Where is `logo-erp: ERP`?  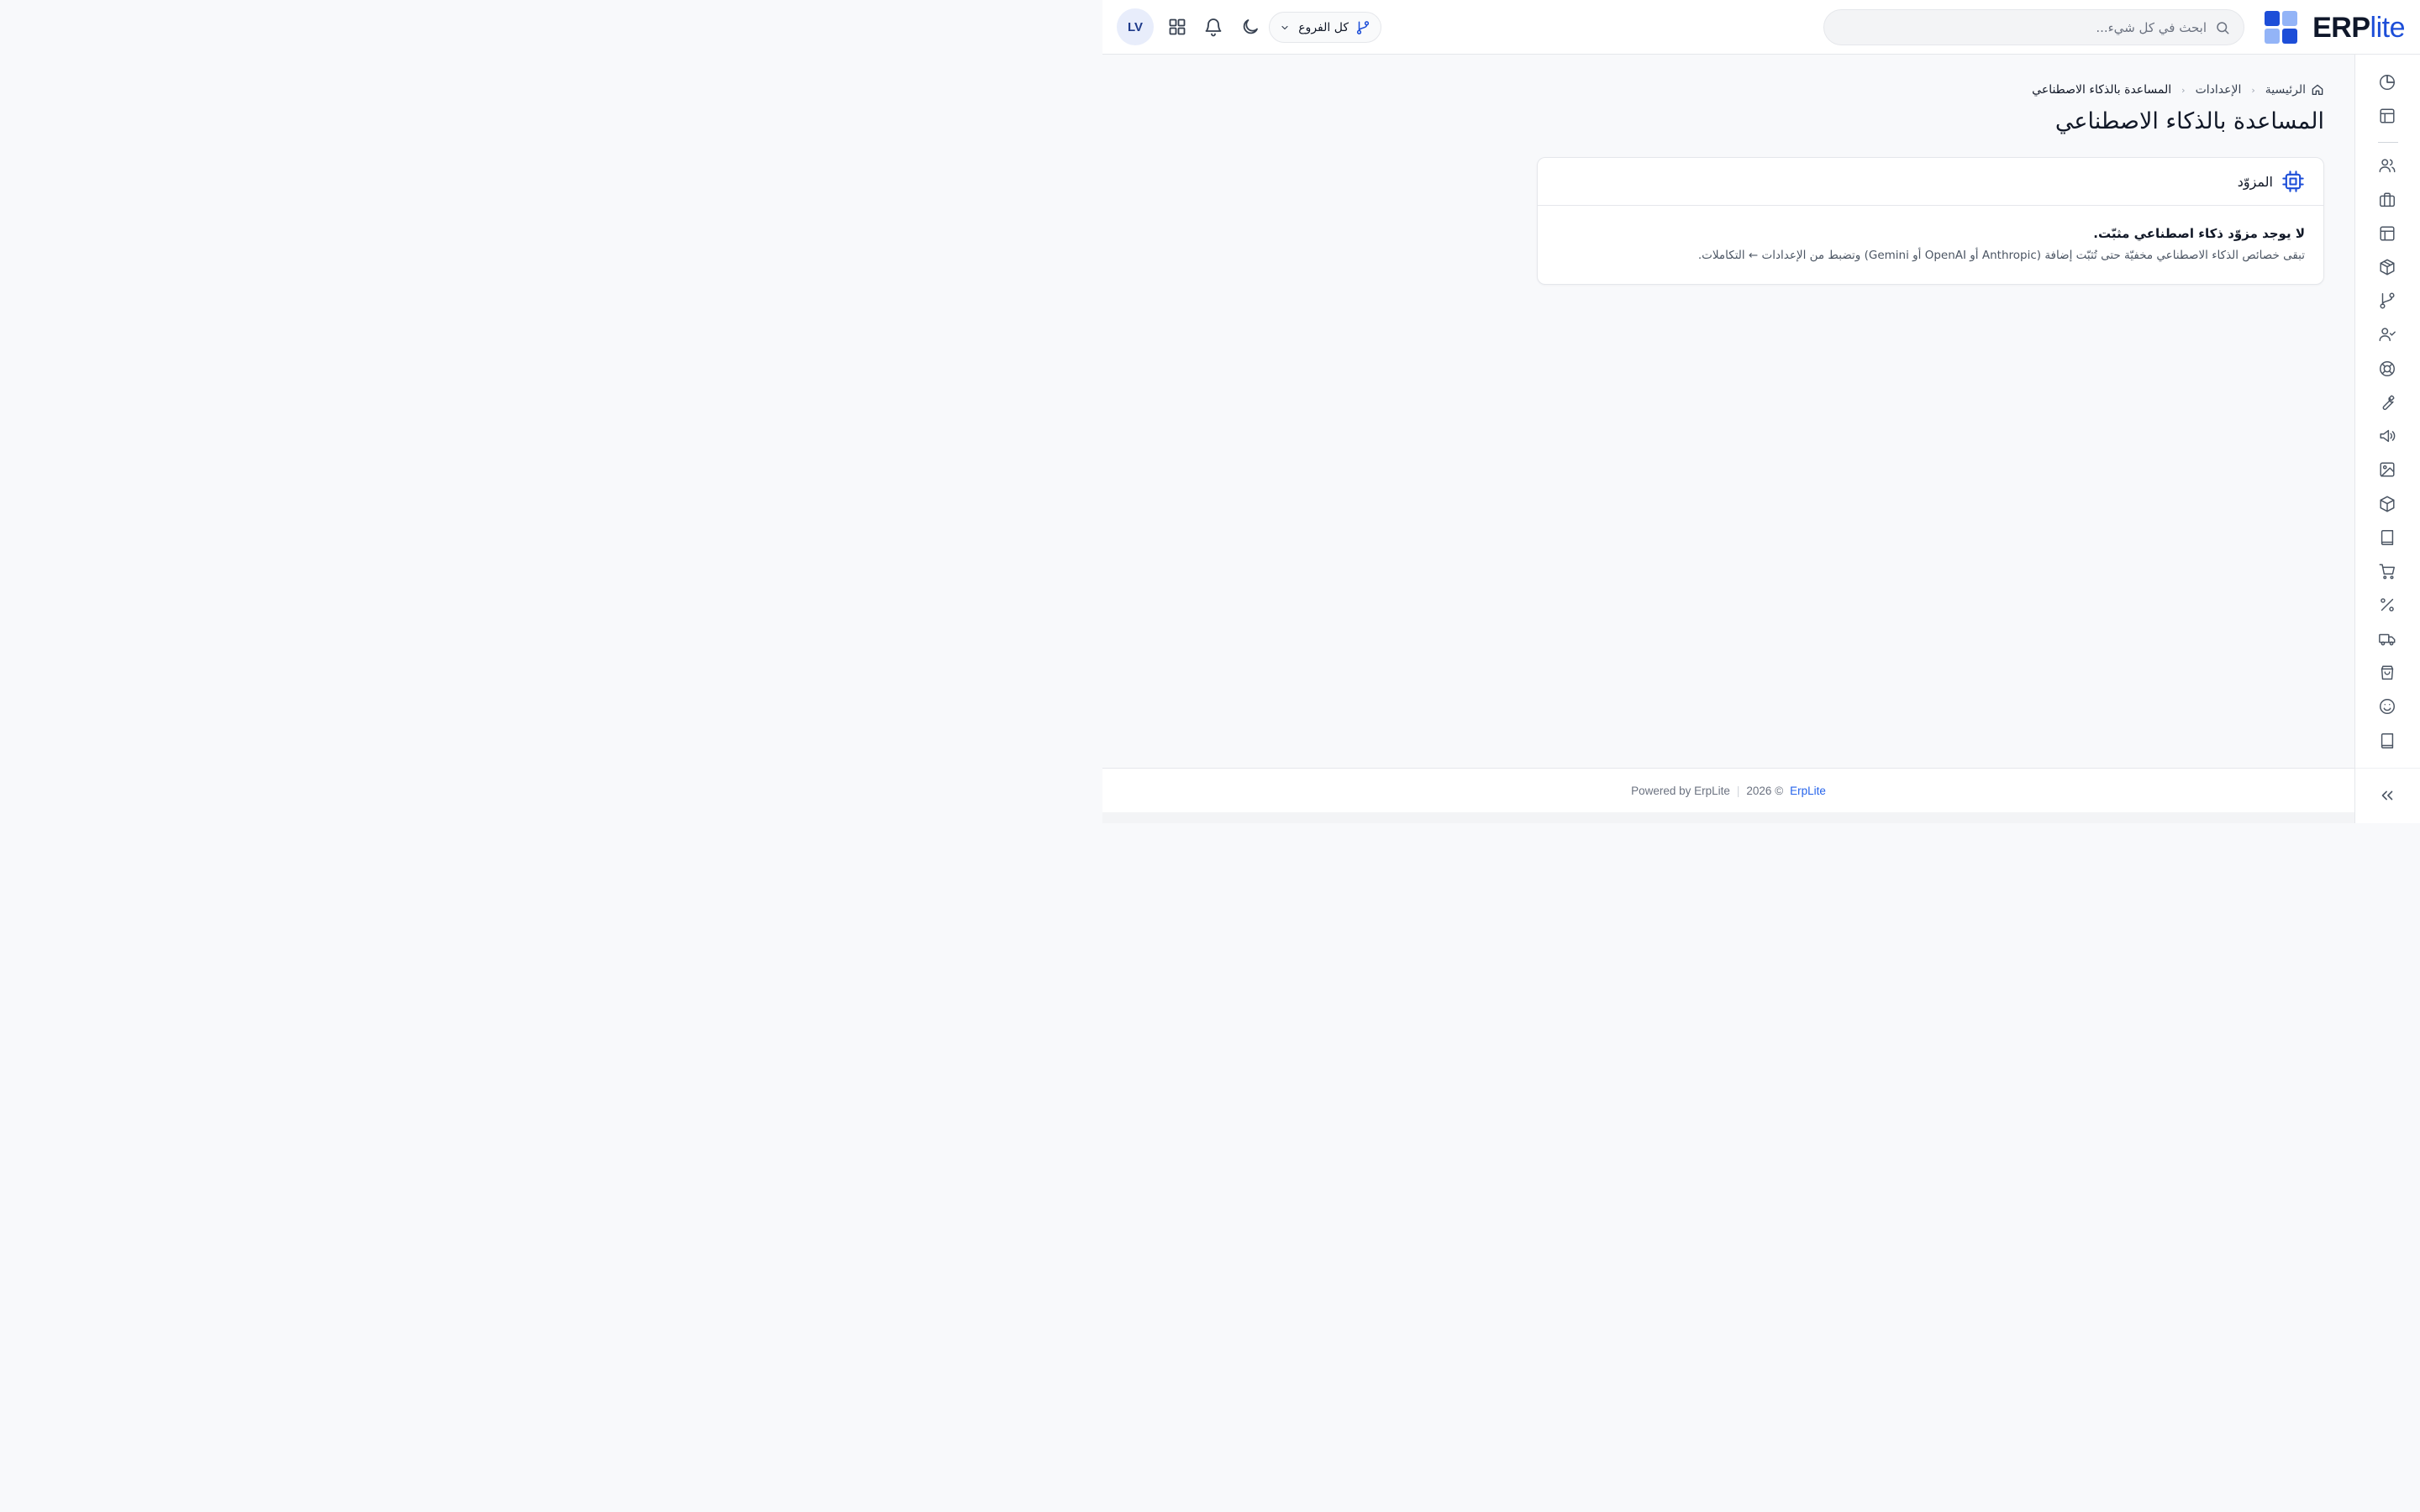 logo-erp: ERP is located at coordinates (2341, 28).